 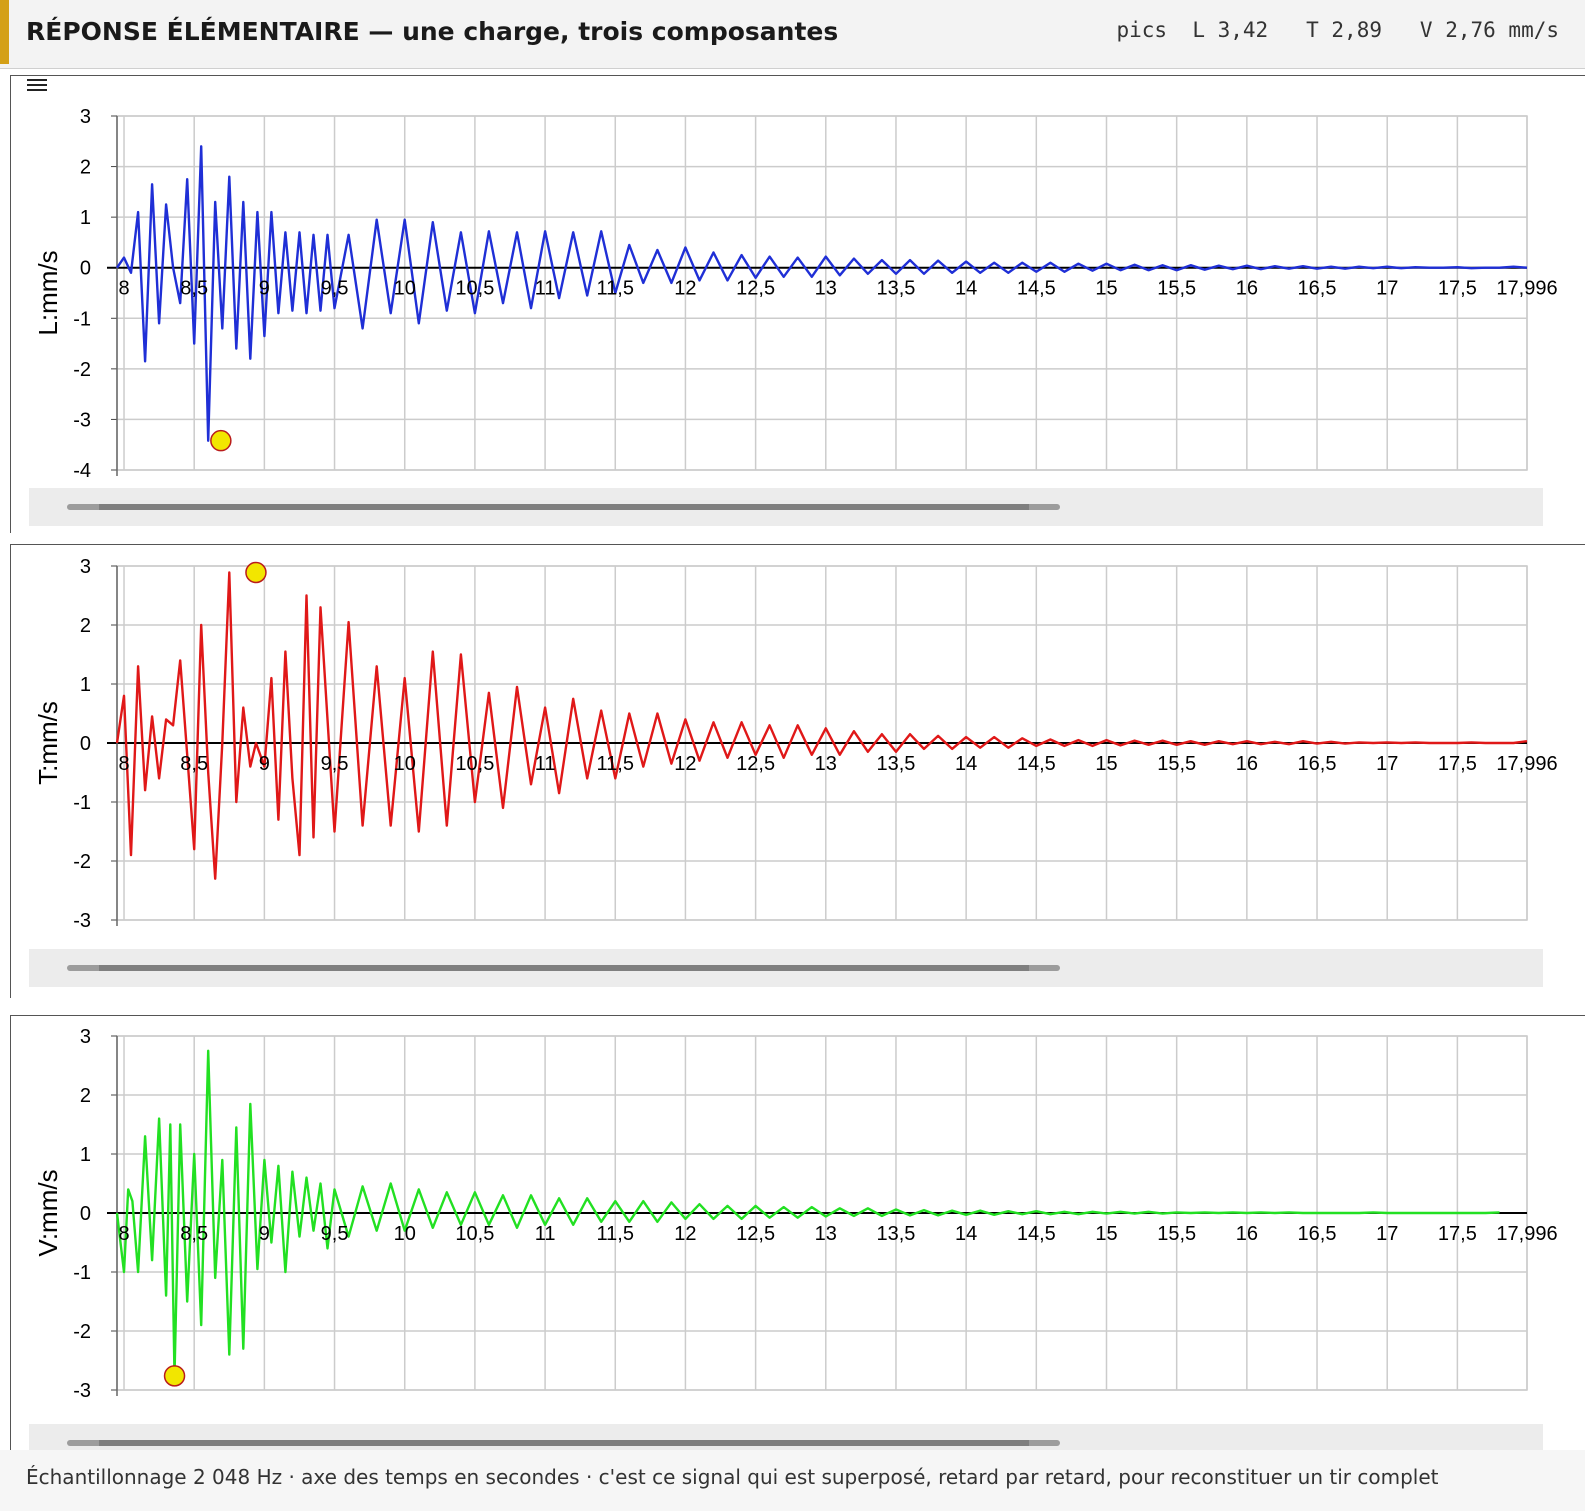 What do you see at coordinates (82, 921) in the screenshot?
I see `y-tick-label-t: -3` at bounding box center [82, 921].